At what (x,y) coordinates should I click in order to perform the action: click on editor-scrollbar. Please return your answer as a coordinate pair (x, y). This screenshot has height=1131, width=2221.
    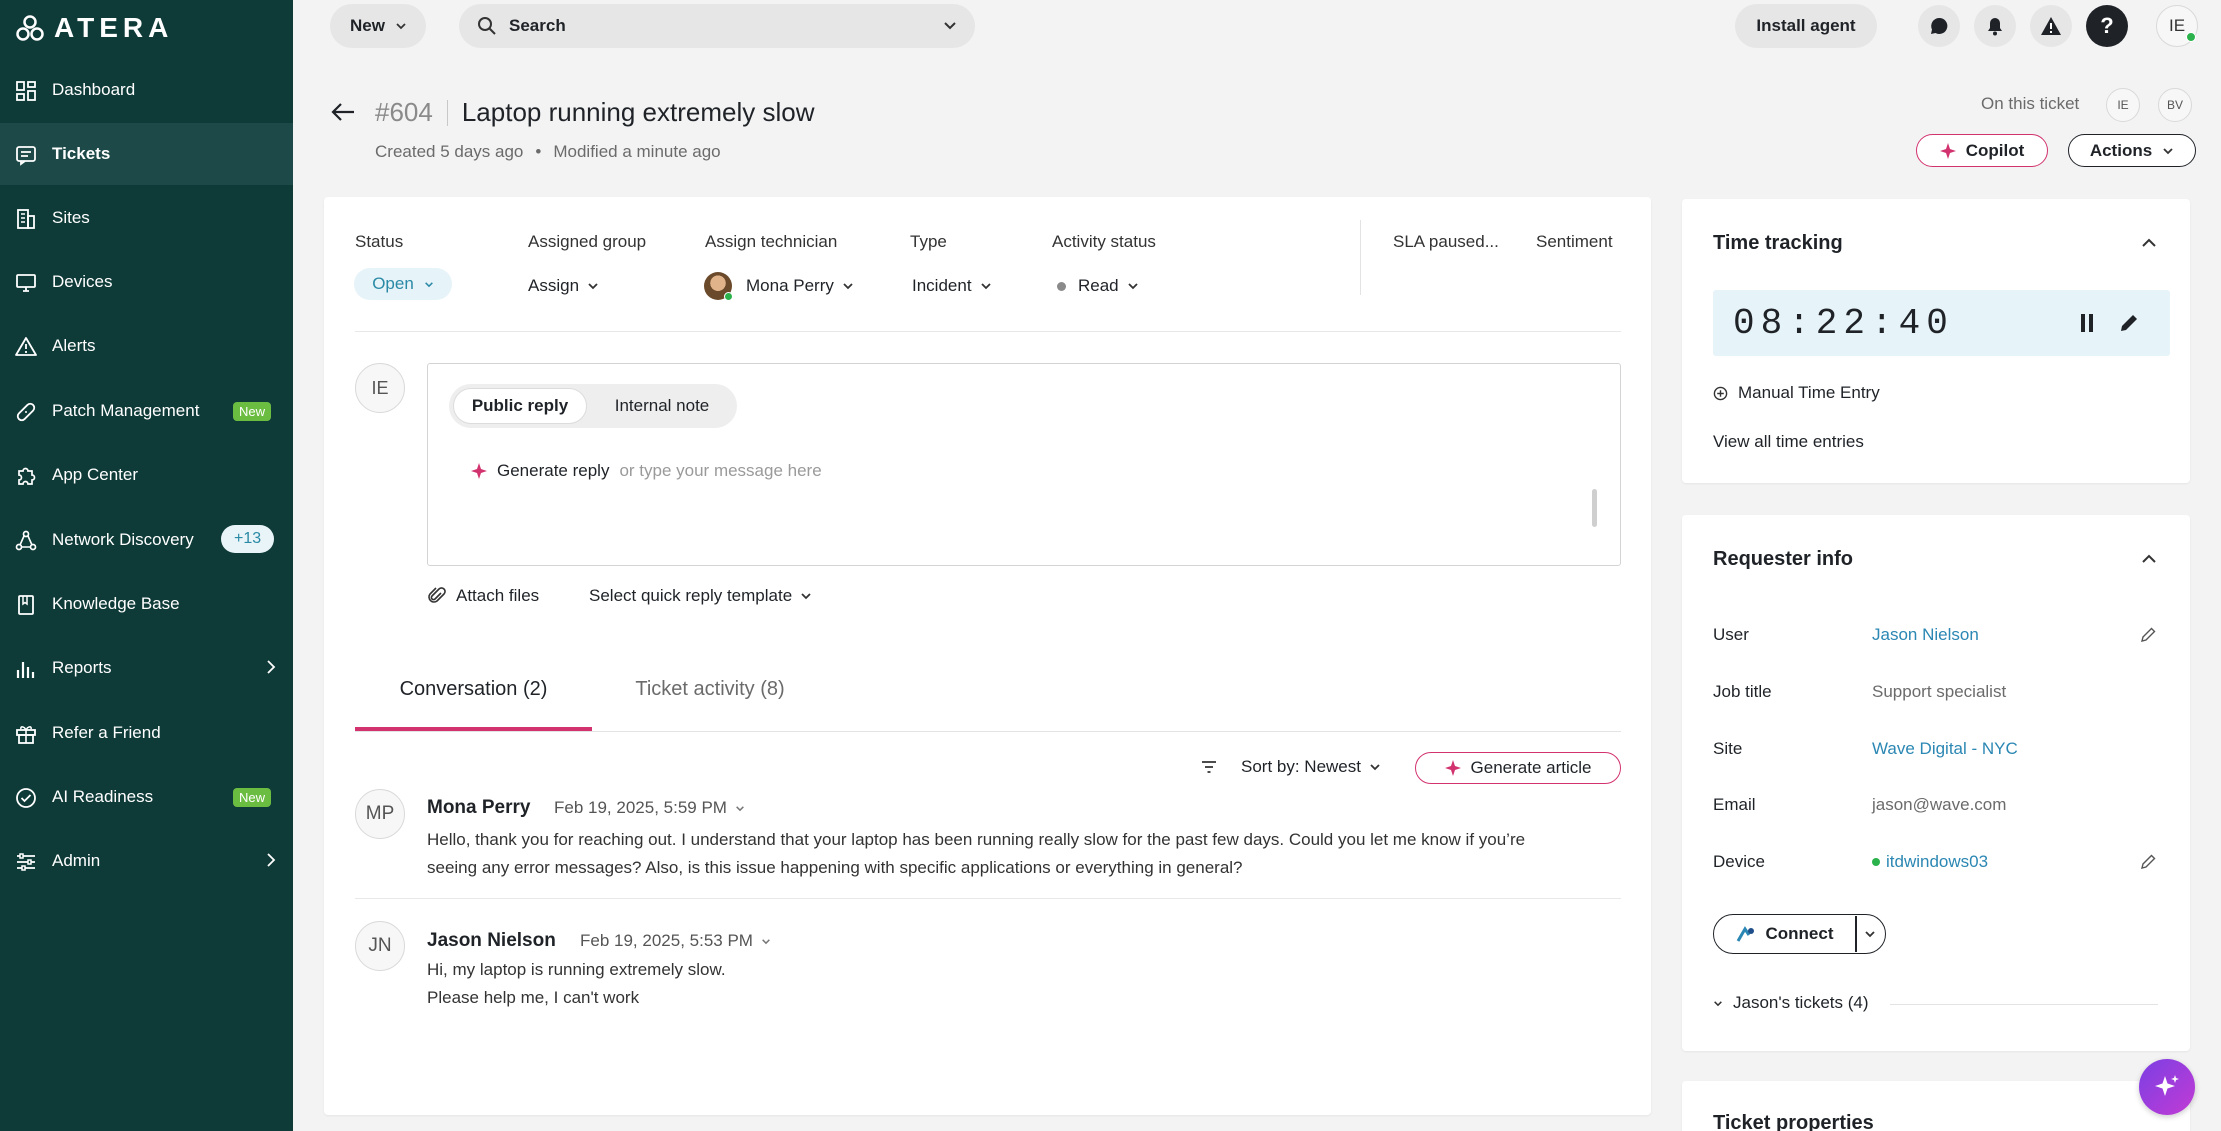
    Looking at the image, I should click on (1594, 508).